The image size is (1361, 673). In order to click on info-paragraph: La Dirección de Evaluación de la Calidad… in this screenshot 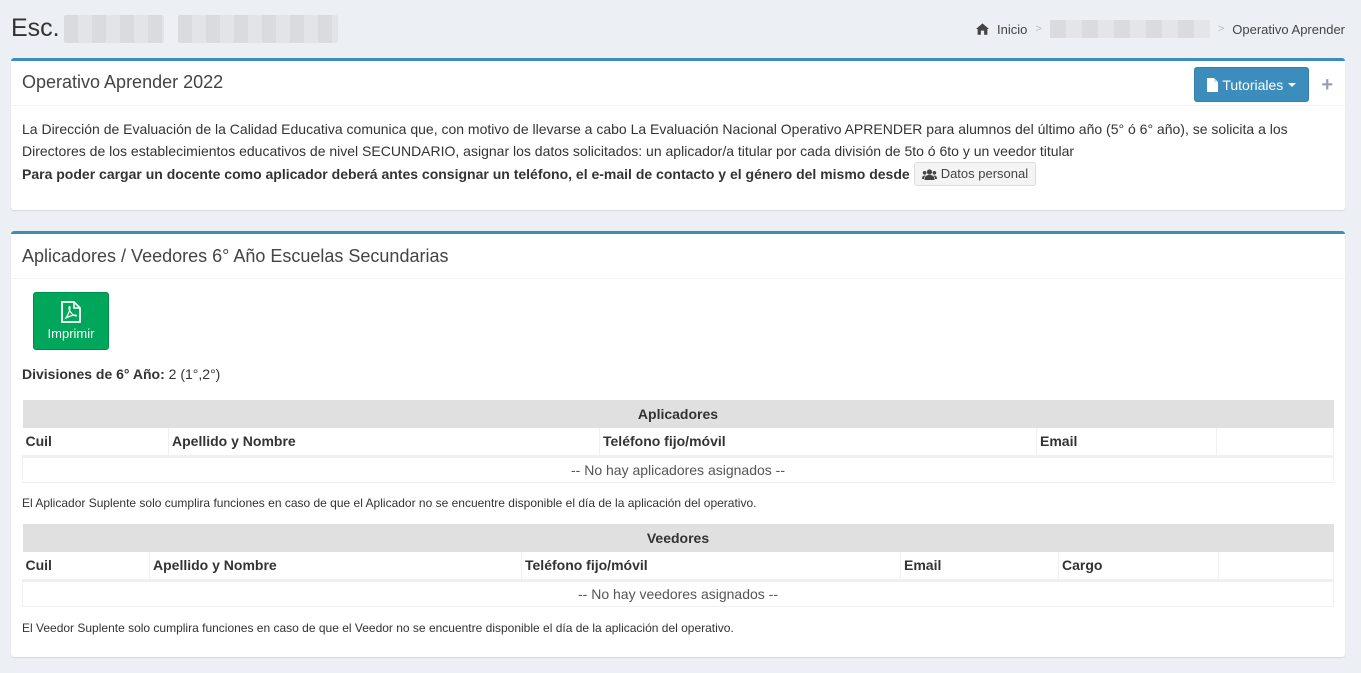, I will do `click(655, 140)`.